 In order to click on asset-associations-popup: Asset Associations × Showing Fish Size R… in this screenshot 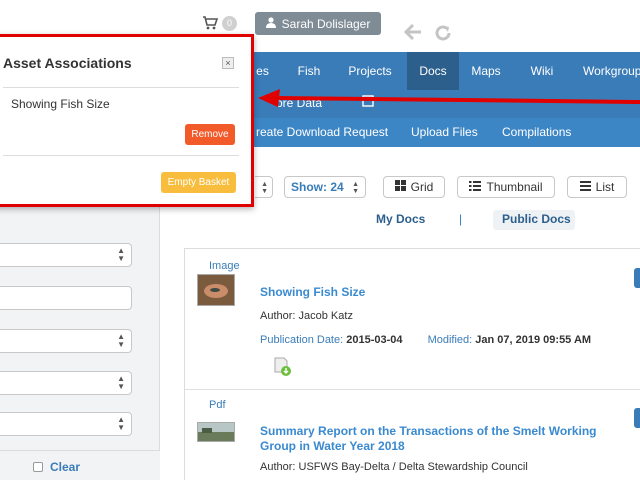, I will do `click(127, 120)`.